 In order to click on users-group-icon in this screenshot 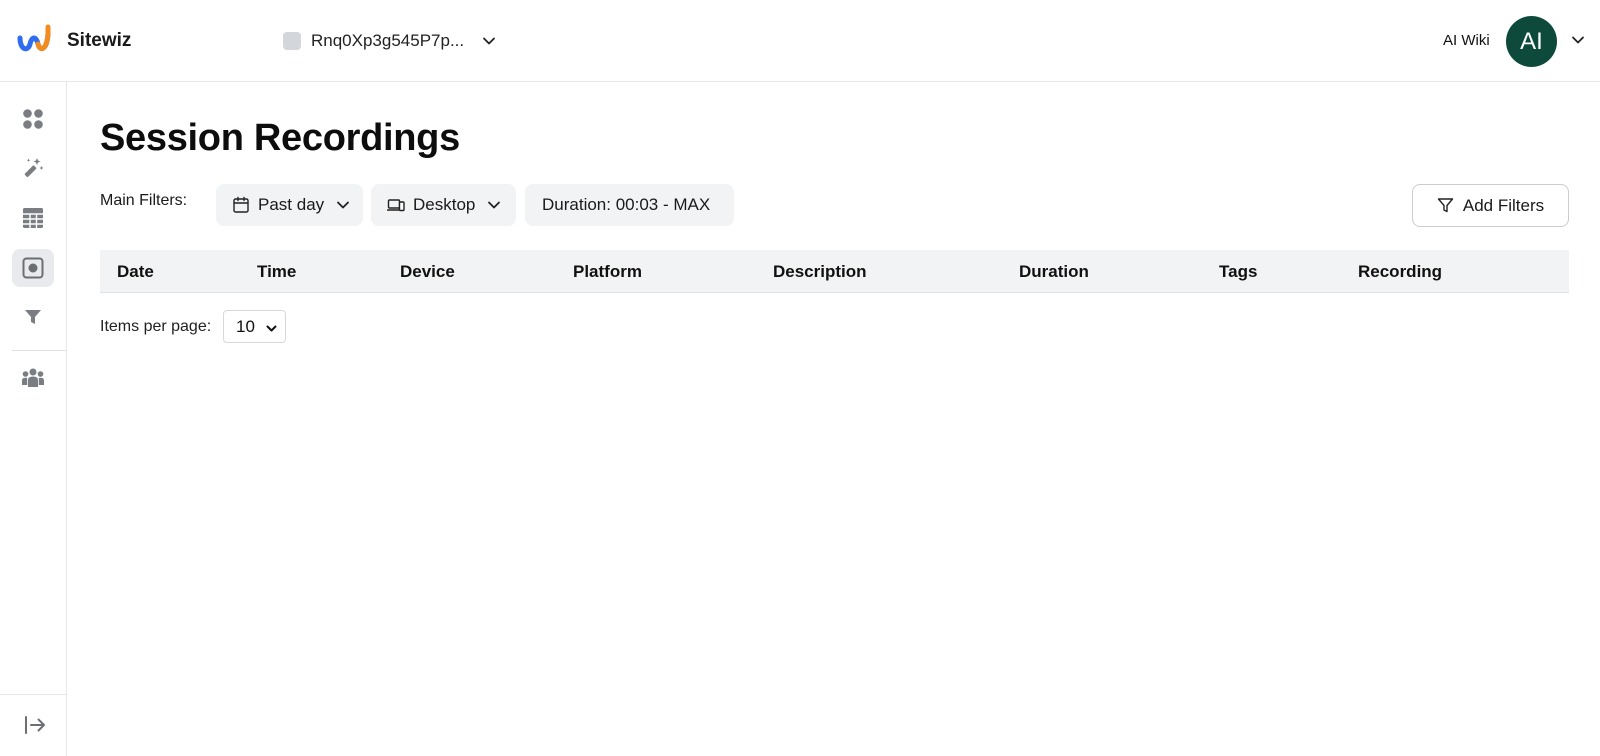, I will do `click(33, 377)`.